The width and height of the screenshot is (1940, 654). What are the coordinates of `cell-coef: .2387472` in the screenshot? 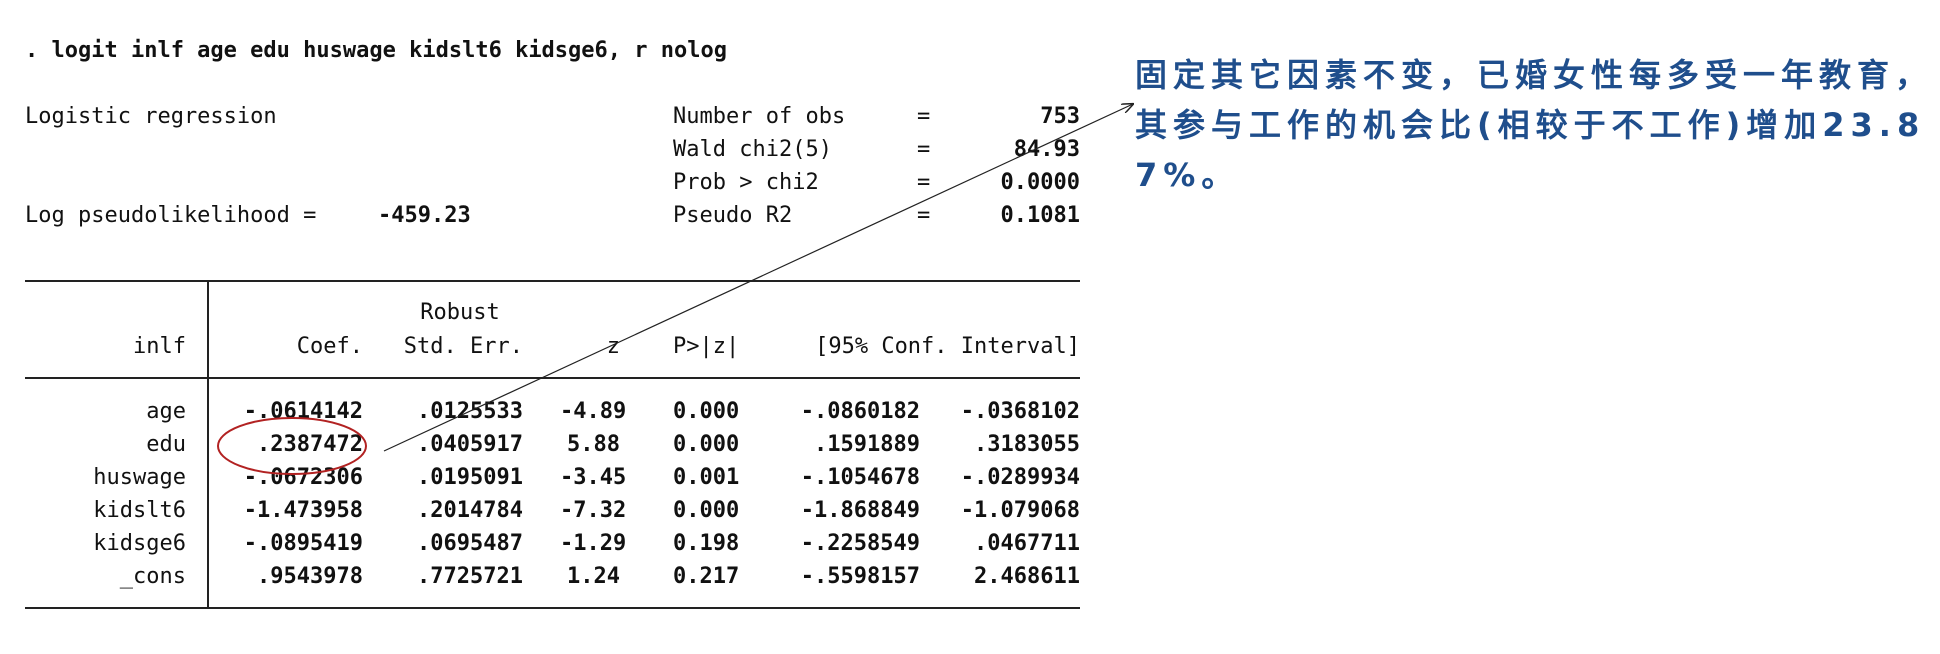 It's located at (310, 444).